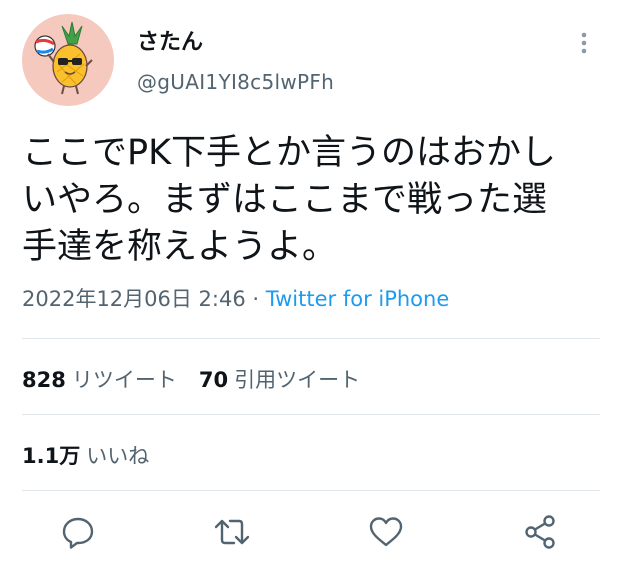  Describe the element at coordinates (297, 380) in the screenshot. I see `quotes-label: 引用ツイート` at that location.